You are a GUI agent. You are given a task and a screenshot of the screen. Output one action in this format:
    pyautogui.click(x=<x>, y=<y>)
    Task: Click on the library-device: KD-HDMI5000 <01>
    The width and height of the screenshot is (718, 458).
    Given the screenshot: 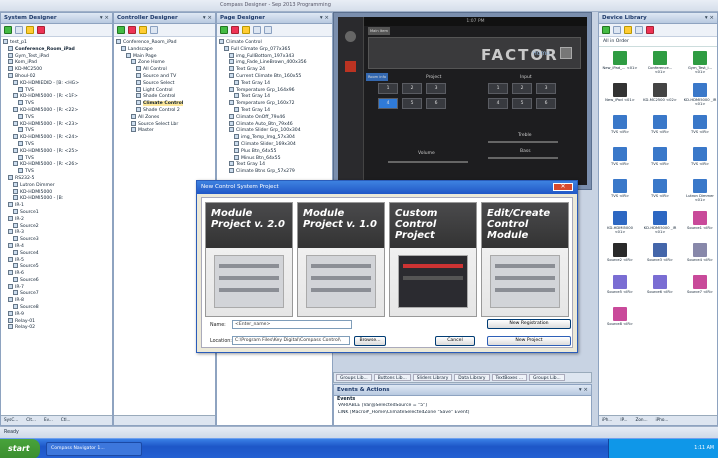 What is the action you would take?
    pyautogui.click(x=620, y=225)
    